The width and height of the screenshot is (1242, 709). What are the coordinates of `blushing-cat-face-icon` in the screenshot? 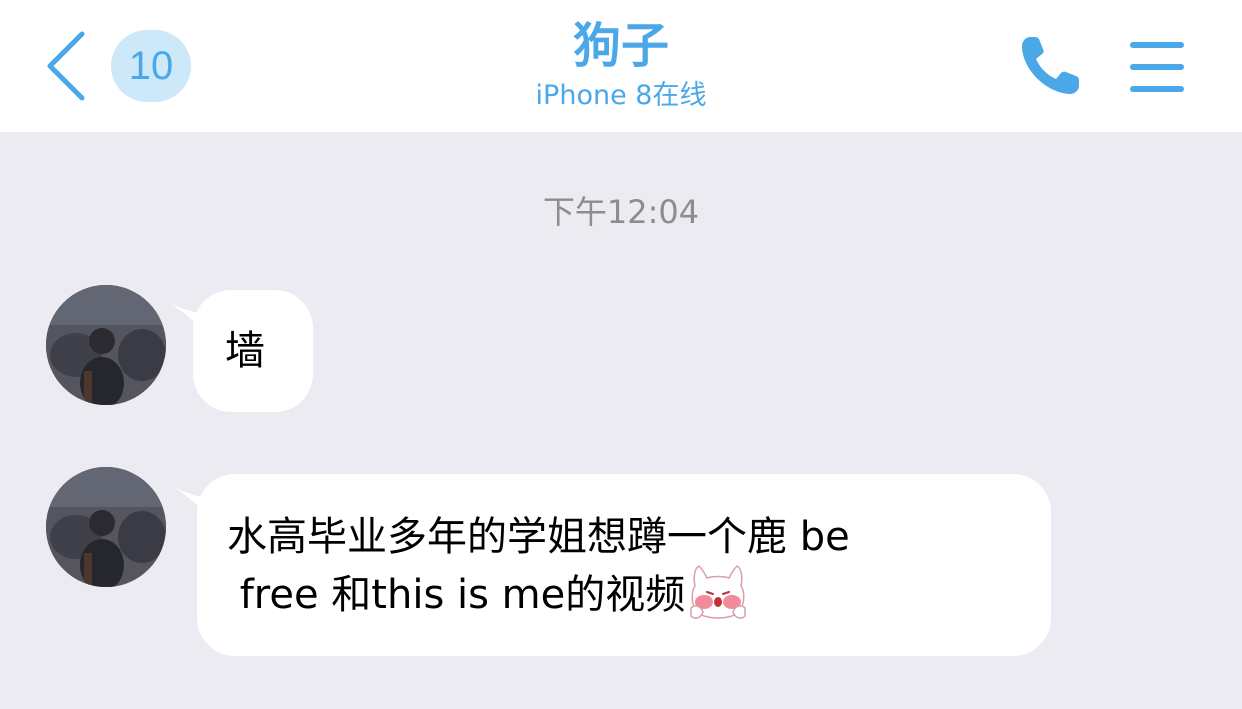 It's located at (718, 592).